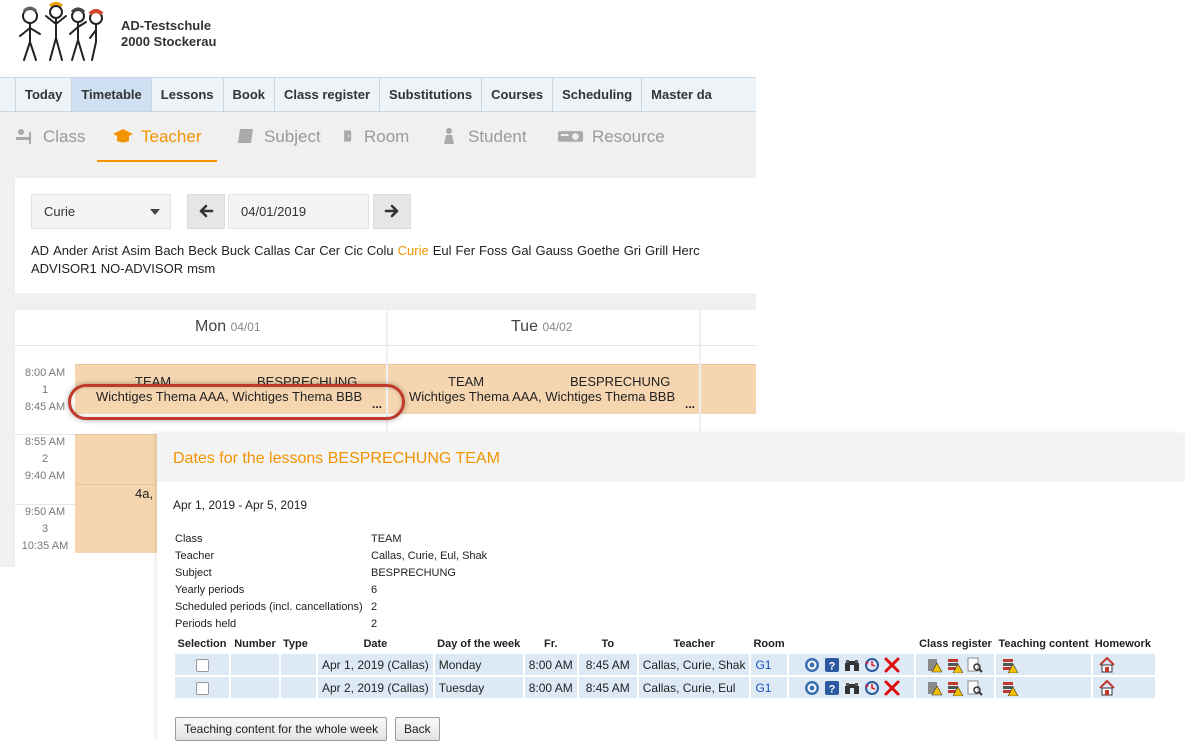  I want to click on teacher-link: Goethe, so click(598, 250).